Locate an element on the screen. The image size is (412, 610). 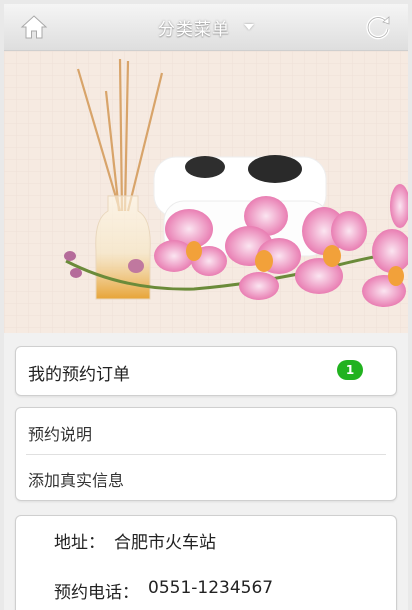
my-orders-item: 我的预约订单 1 is located at coordinates (206, 371).